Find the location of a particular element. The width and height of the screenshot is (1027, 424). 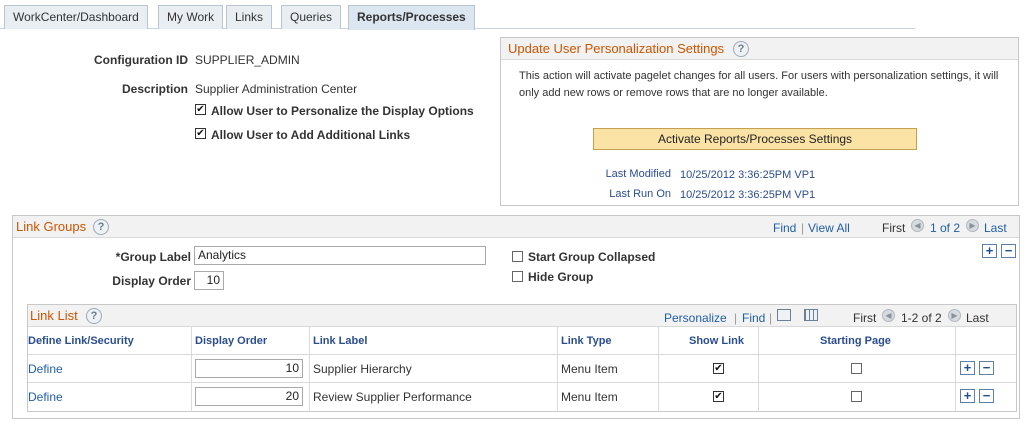

add-group-button: + is located at coordinates (989, 251).